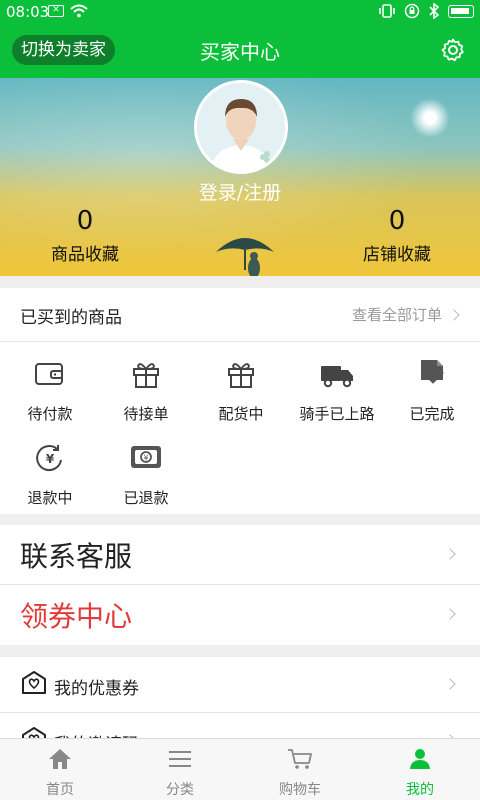 This screenshot has width=480, height=800. I want to click on invite-code-icon, so click(34, 733).